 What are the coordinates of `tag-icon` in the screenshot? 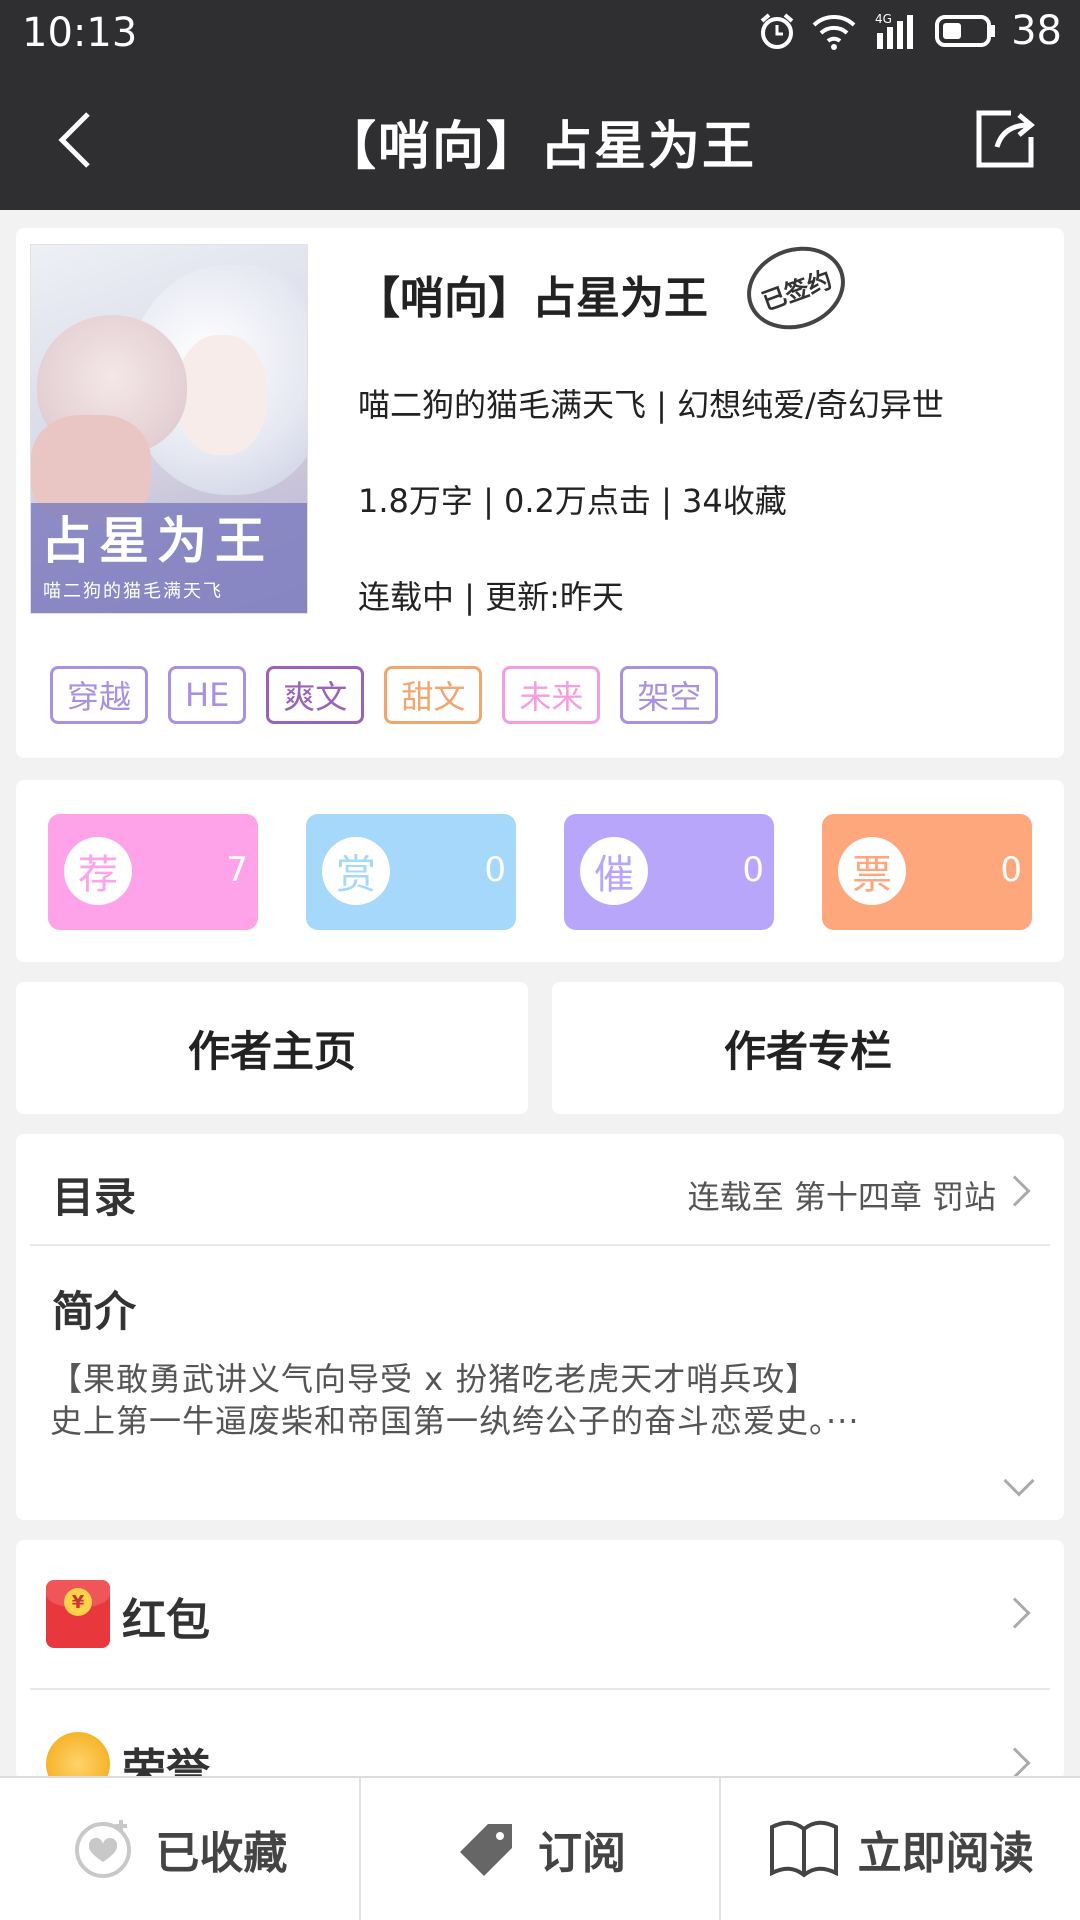 It's located at (486, 1850).